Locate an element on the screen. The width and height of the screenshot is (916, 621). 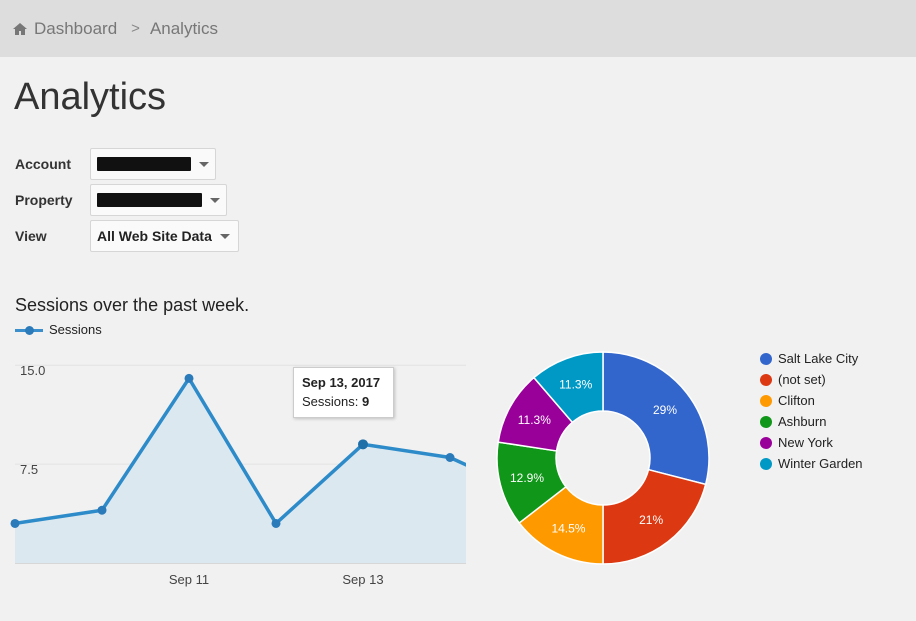
tooltip-date: Sep 13, 2017 is located at coordinates (341, 382).